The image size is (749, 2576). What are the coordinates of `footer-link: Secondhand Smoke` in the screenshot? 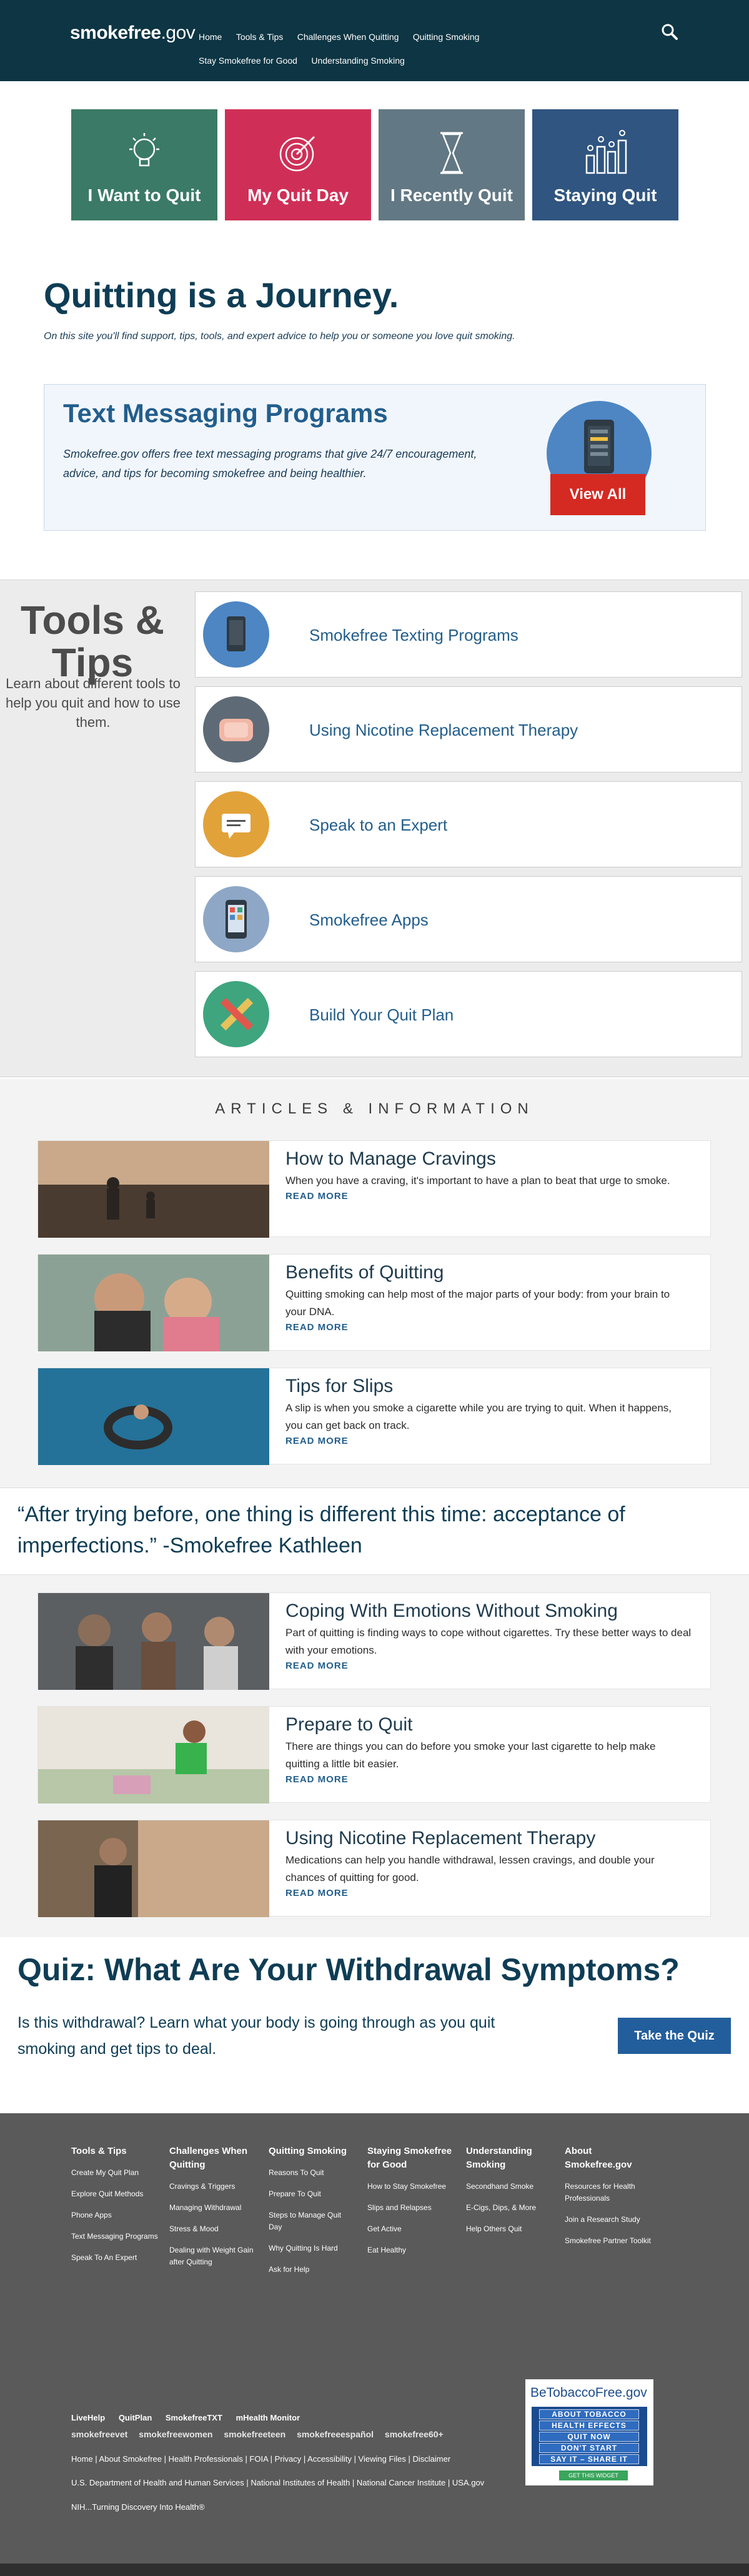 It's located at (510, 2187).